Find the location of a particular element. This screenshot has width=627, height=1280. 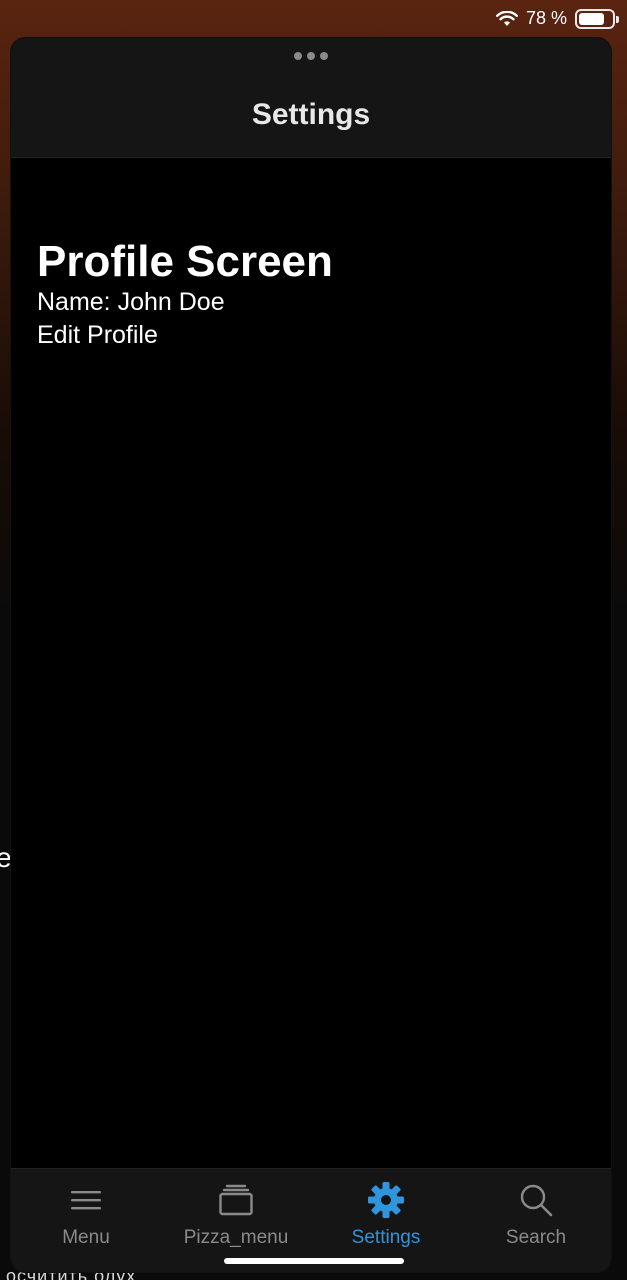

tab-label: Search is located at coordinates (536, 1237).